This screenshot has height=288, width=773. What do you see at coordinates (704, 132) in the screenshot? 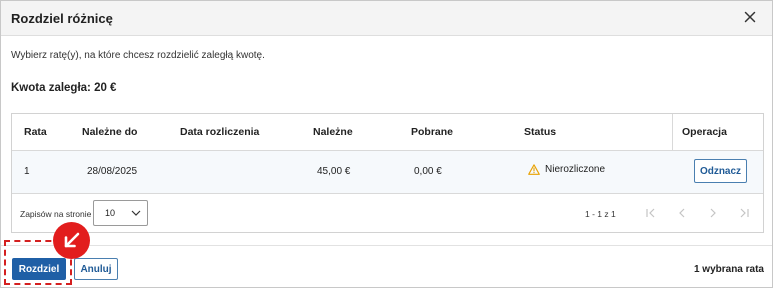
I see `column-header-action: Operacja` at bounding box center [704, 132].